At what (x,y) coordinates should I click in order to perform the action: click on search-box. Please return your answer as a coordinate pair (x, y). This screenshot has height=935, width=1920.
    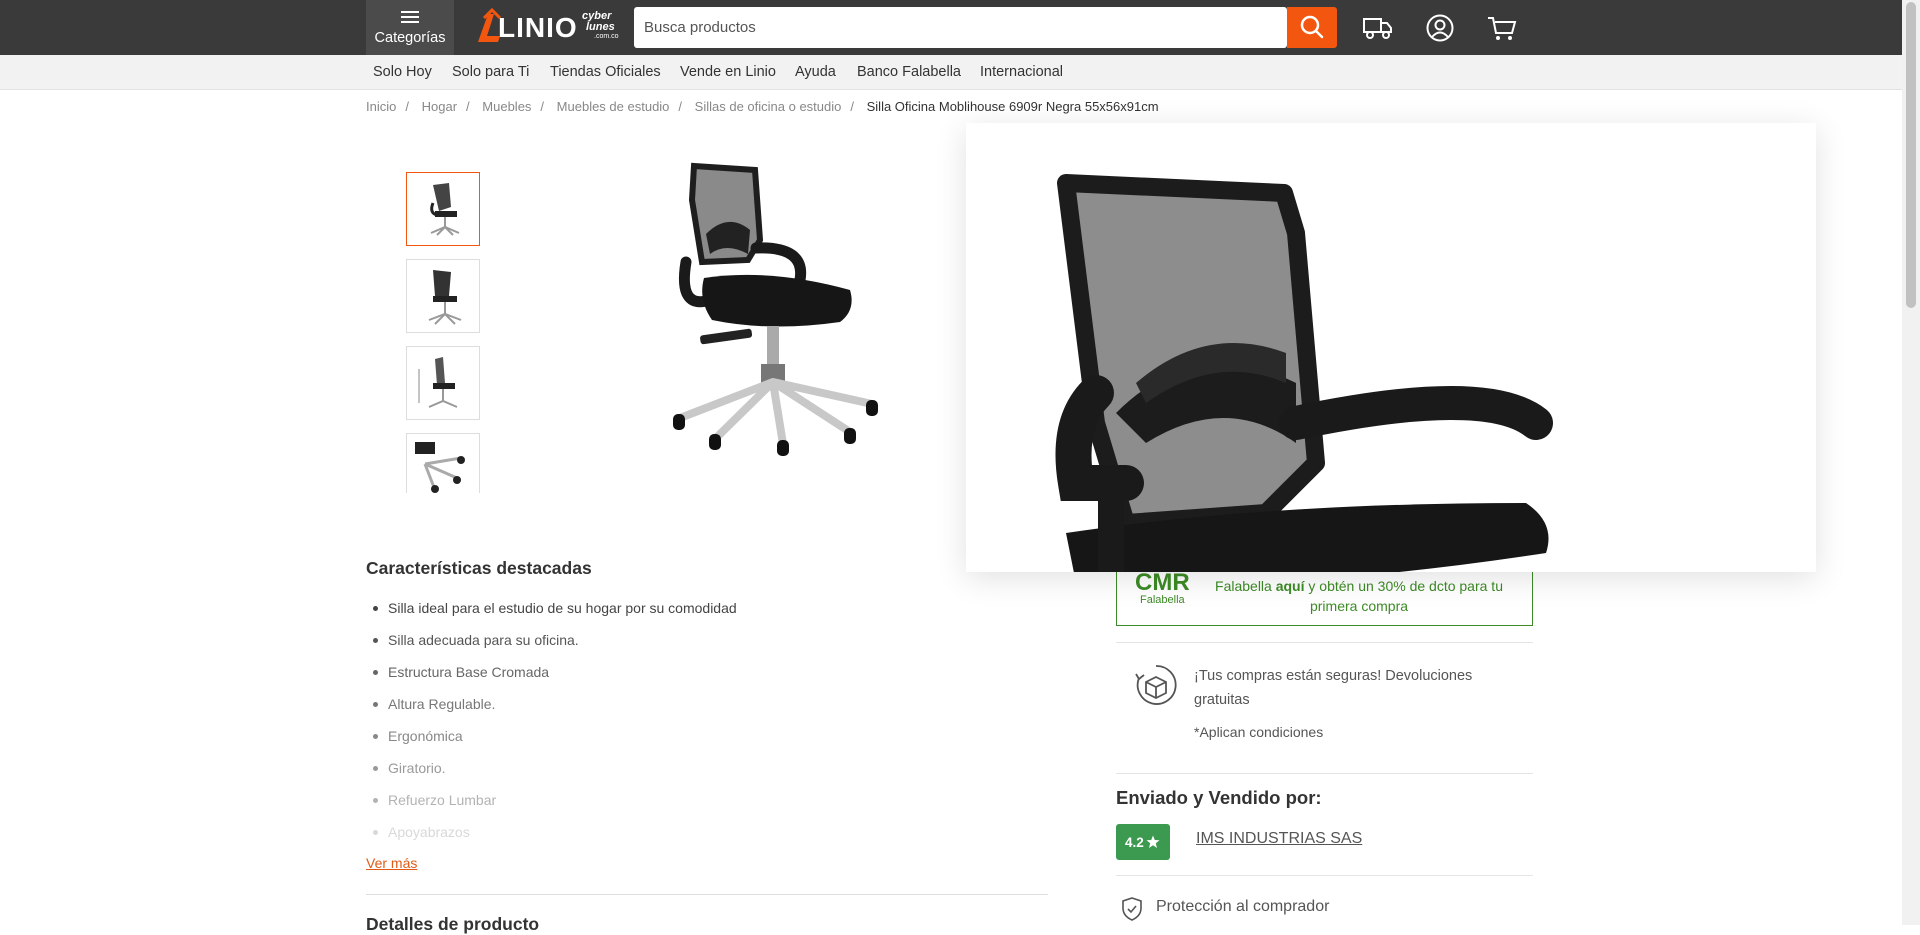
    Looking at the image, I should click on (960, 27).